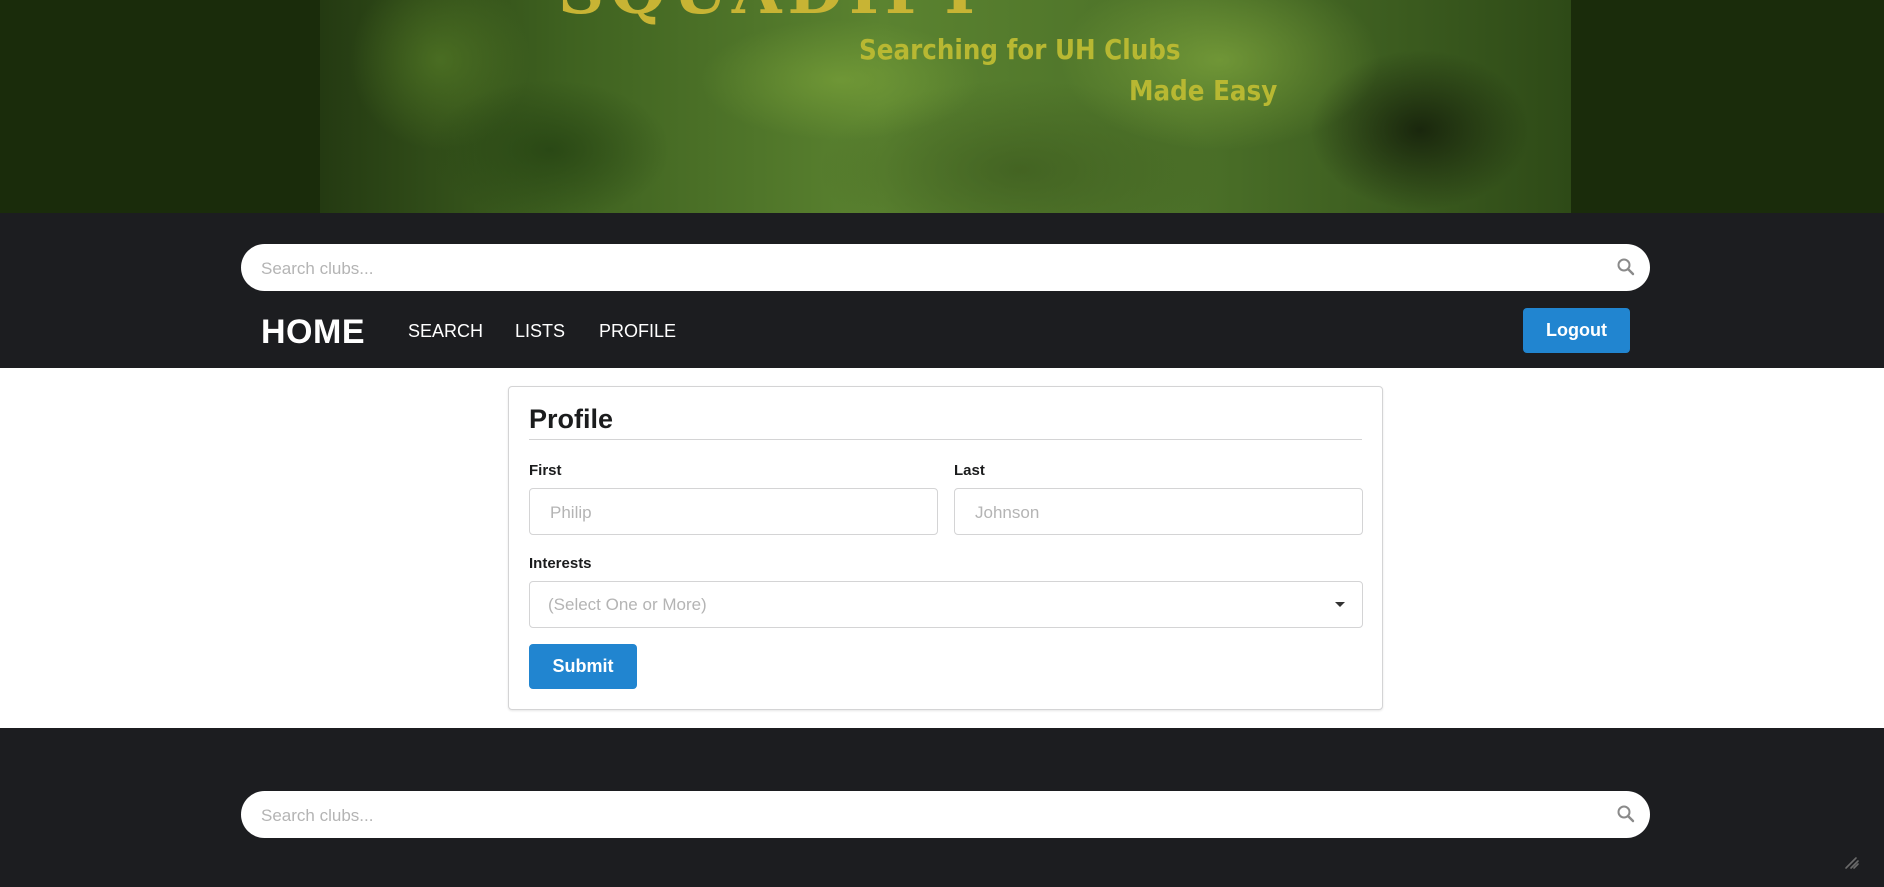  What do you see at coordinates (560, 563) in the screenshot?
I see `interests-label: Interests` at bounding box center [560, 563].